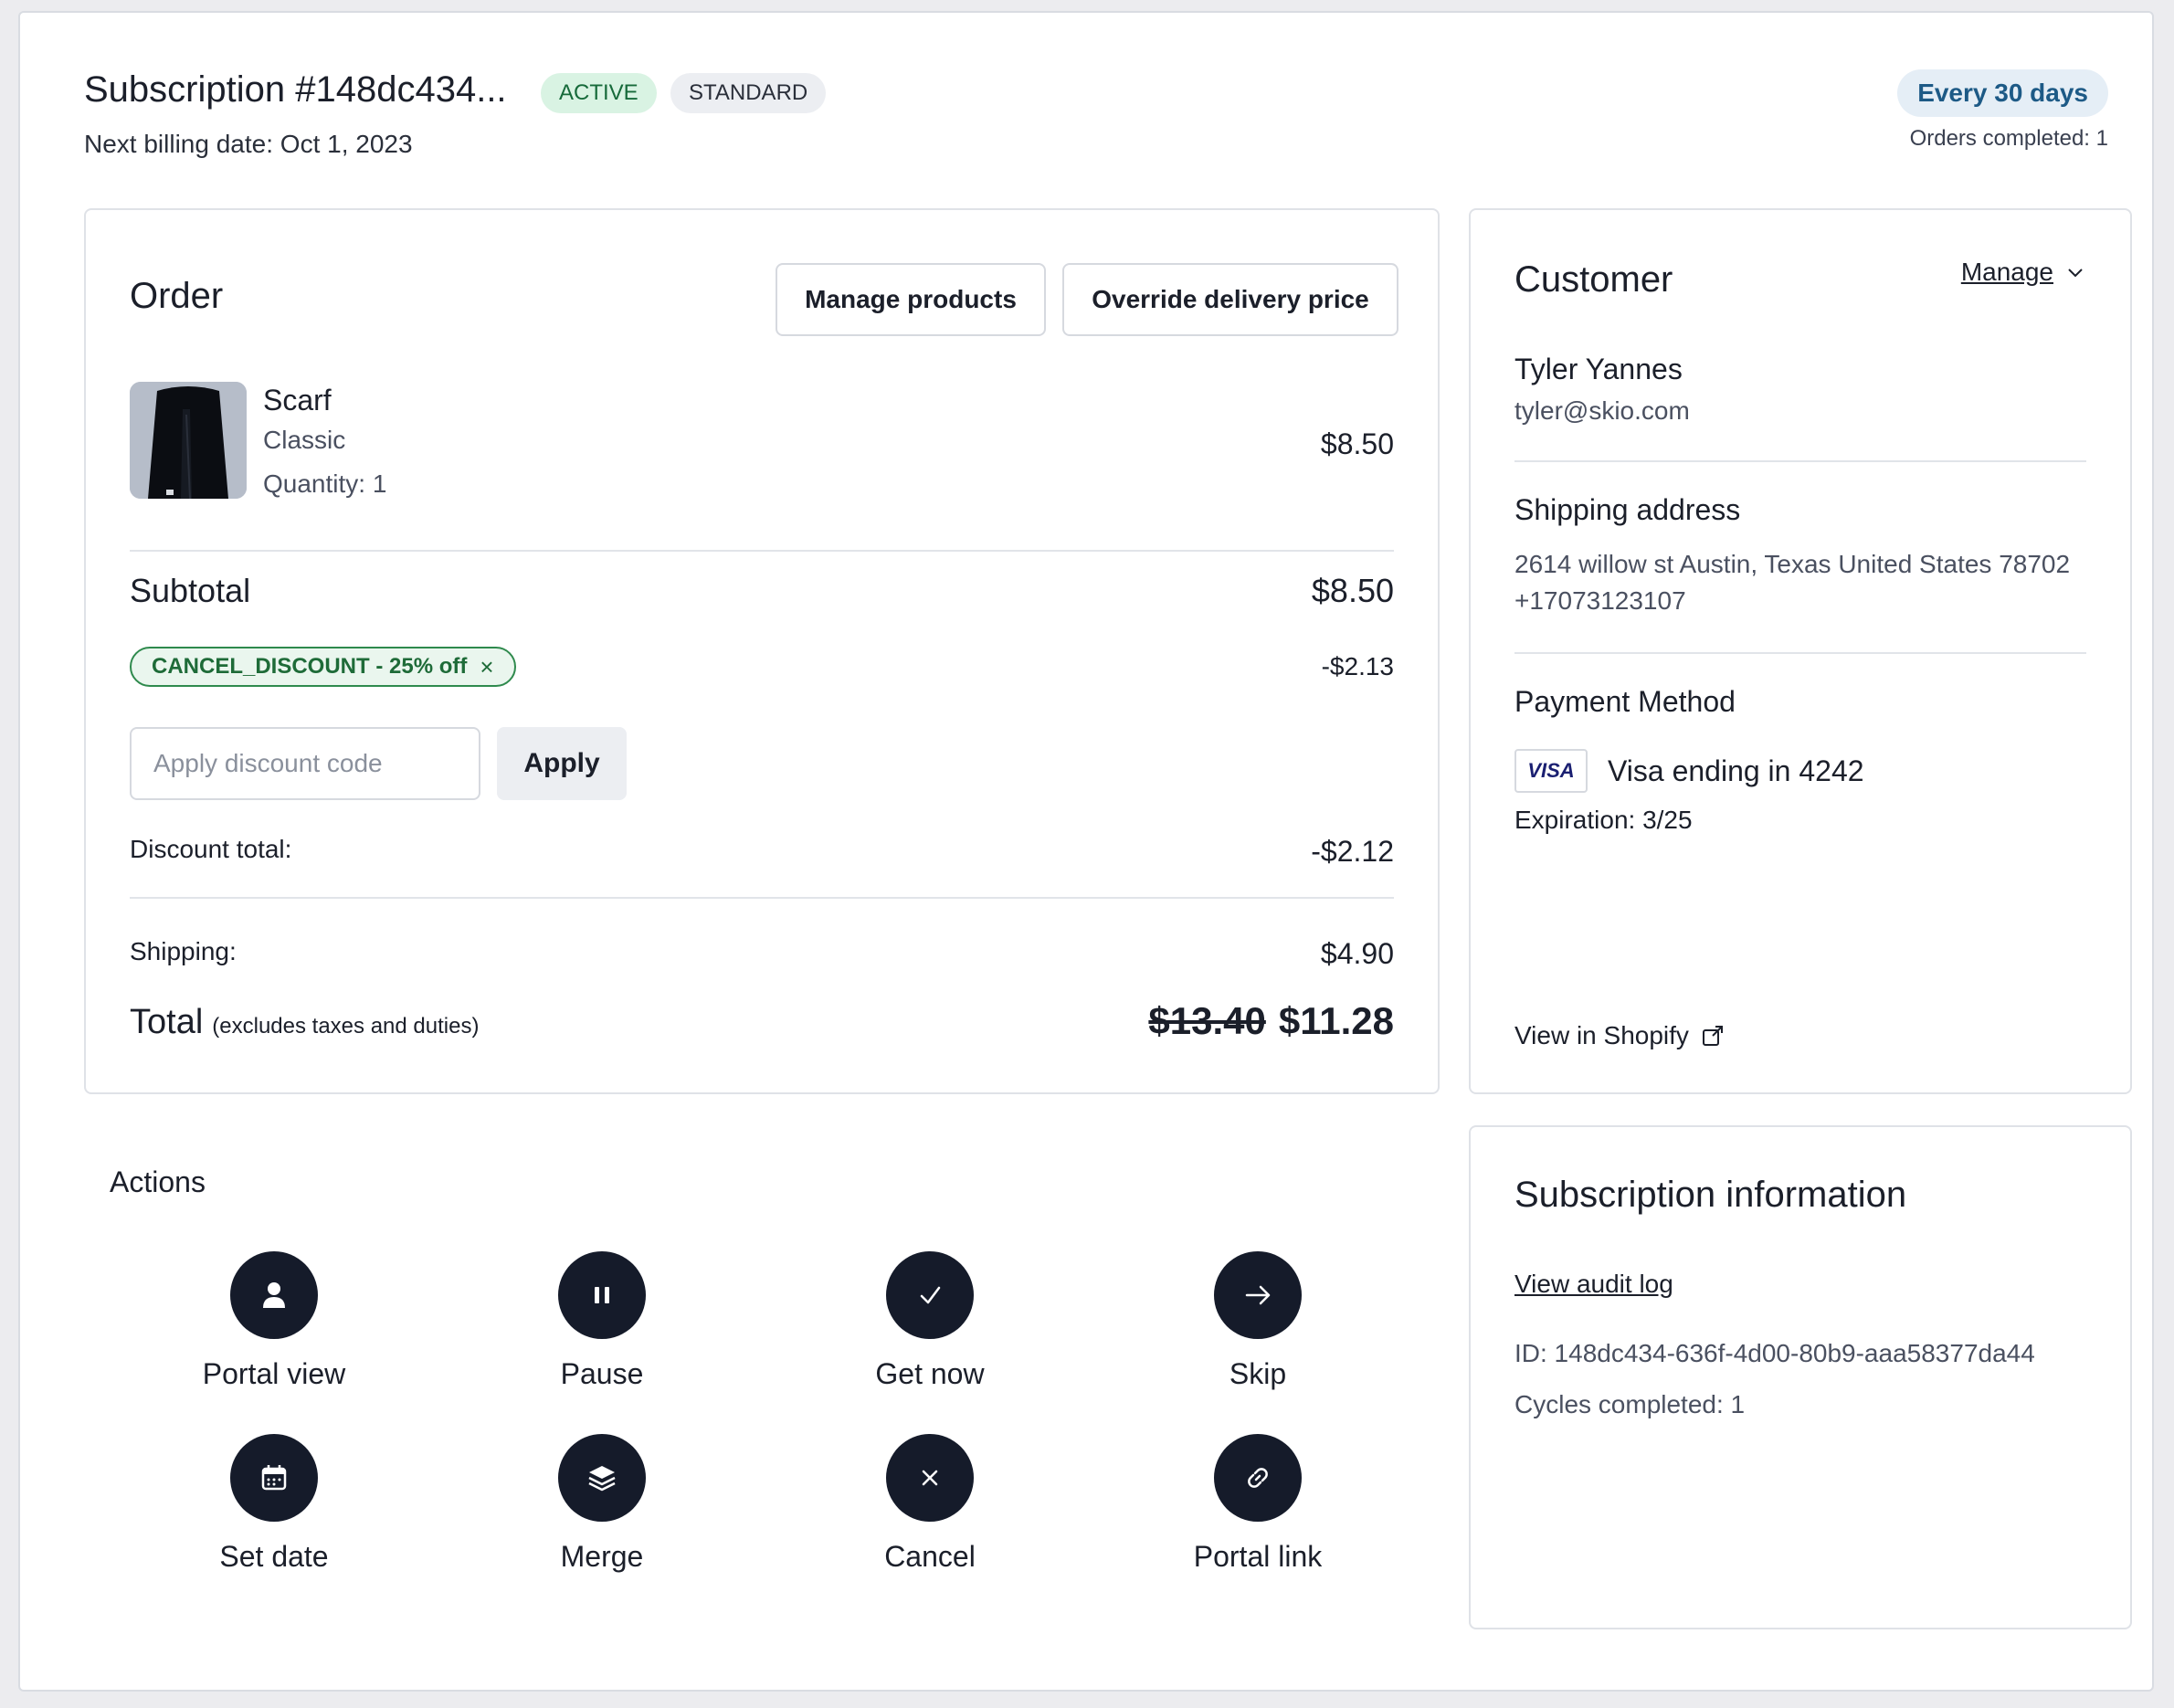 Image resolution: width=2174 pixels, height=1708 pixels. What do you see at coordinates (1271, 1021) in the screenshot?
I see `total-values: $13.40 $11.28` at bounding box center [1271, 1021].